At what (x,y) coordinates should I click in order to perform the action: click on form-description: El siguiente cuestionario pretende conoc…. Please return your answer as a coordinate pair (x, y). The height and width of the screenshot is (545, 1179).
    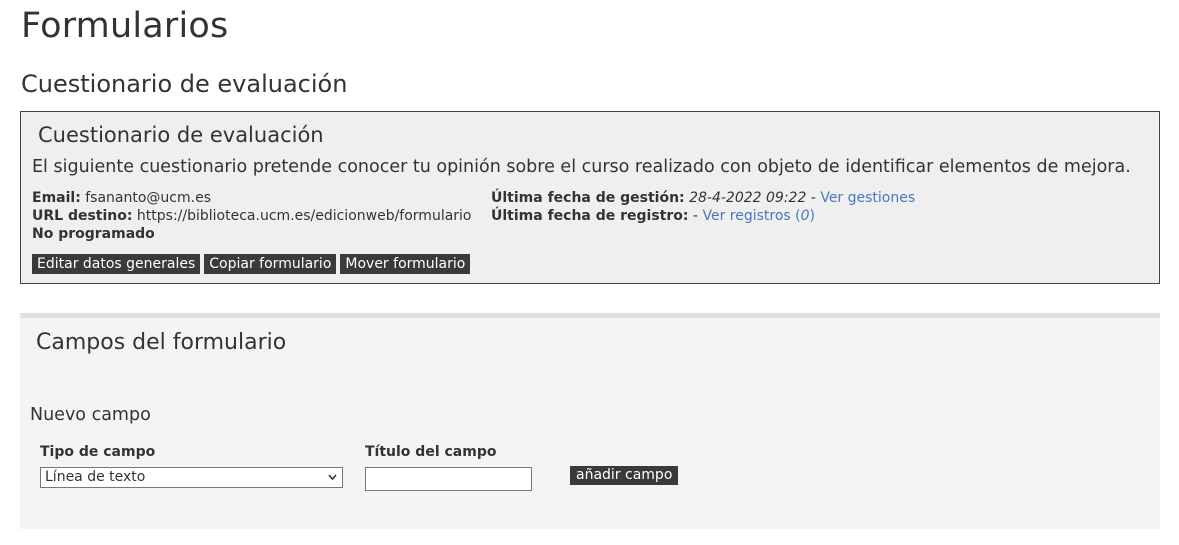
    Looking at the image, I should click on (581, 167).